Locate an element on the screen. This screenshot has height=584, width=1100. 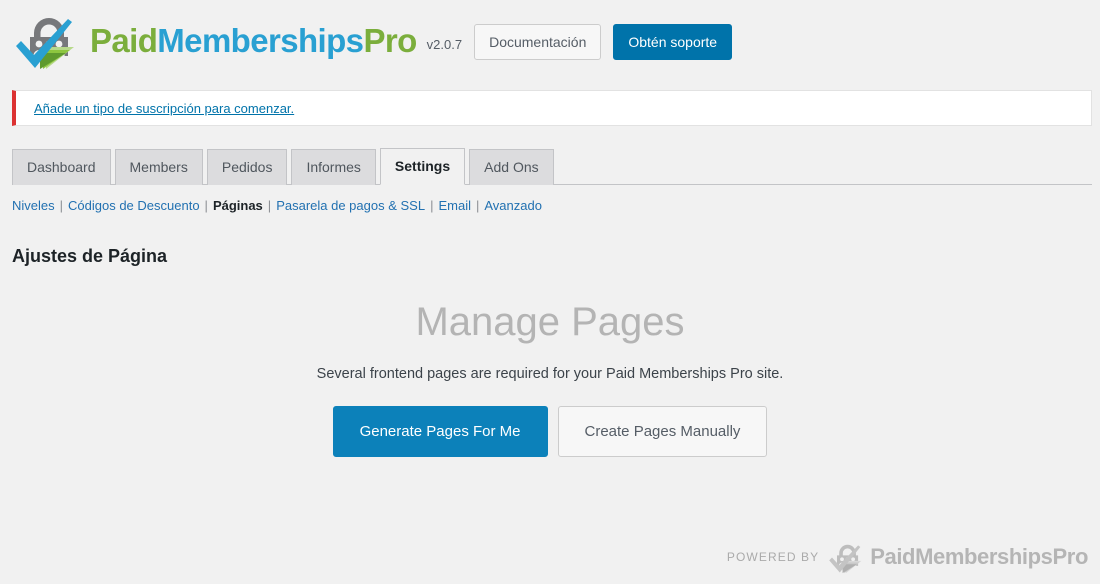
tab-members: Members is located at coordinates (158, 167).